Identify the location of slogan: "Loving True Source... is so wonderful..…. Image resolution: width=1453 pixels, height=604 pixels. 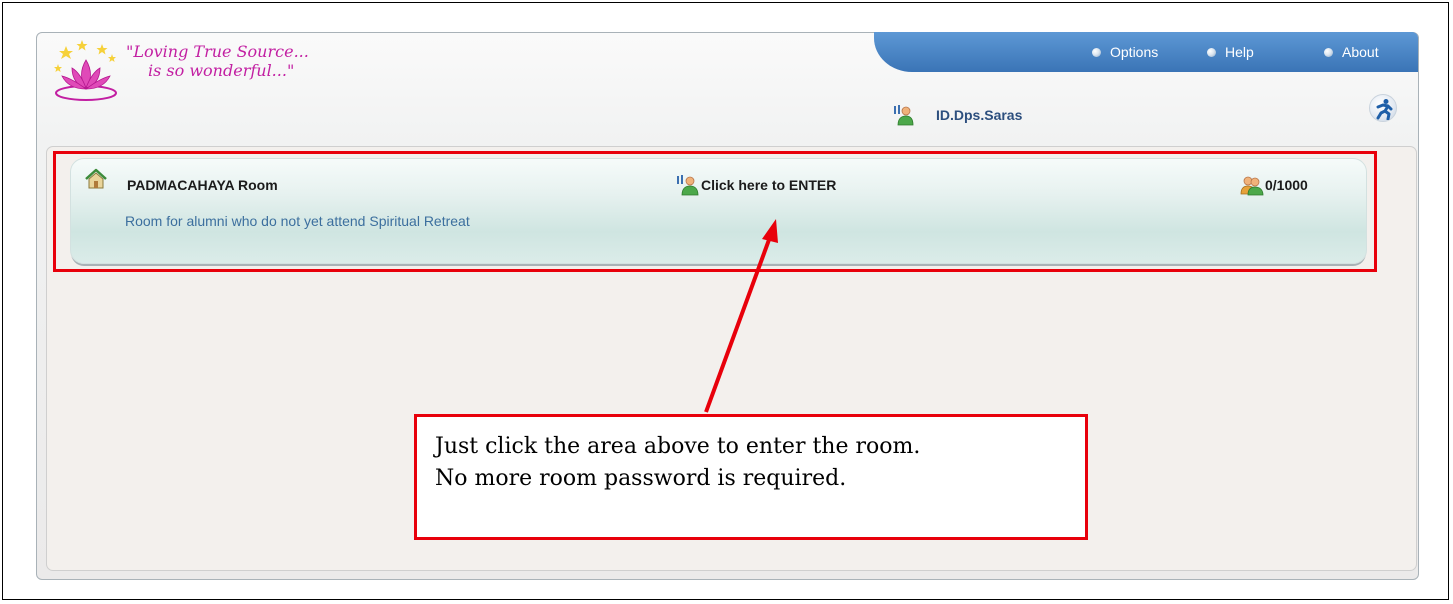
(217, 61).